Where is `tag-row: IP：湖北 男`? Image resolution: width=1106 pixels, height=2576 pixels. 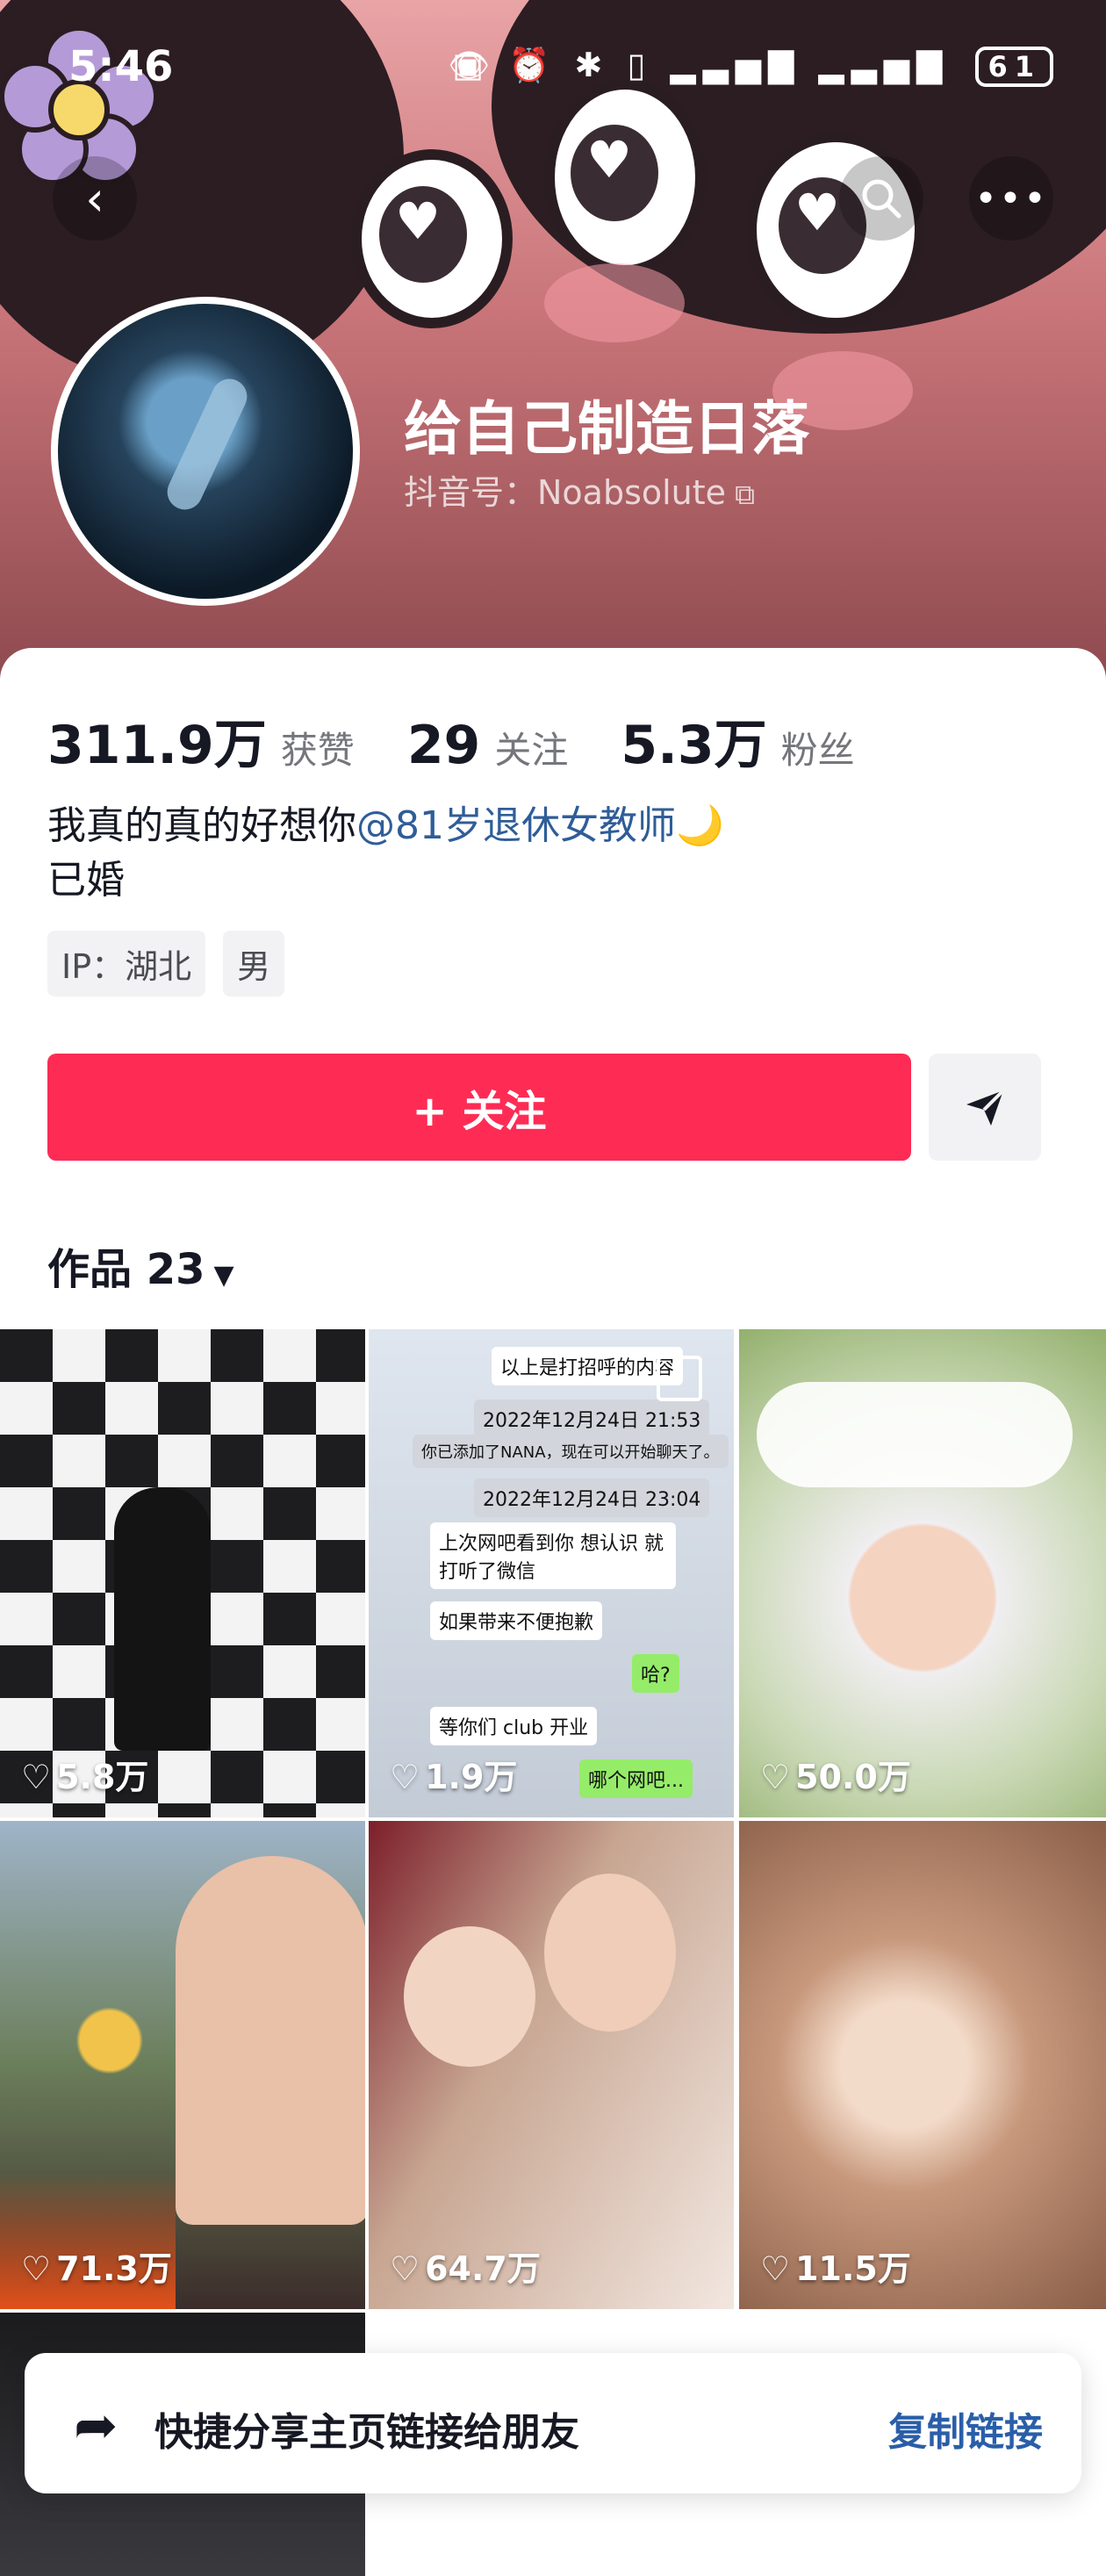 tag-row: IP：湖北 男 is located at coordinates (175, 964).